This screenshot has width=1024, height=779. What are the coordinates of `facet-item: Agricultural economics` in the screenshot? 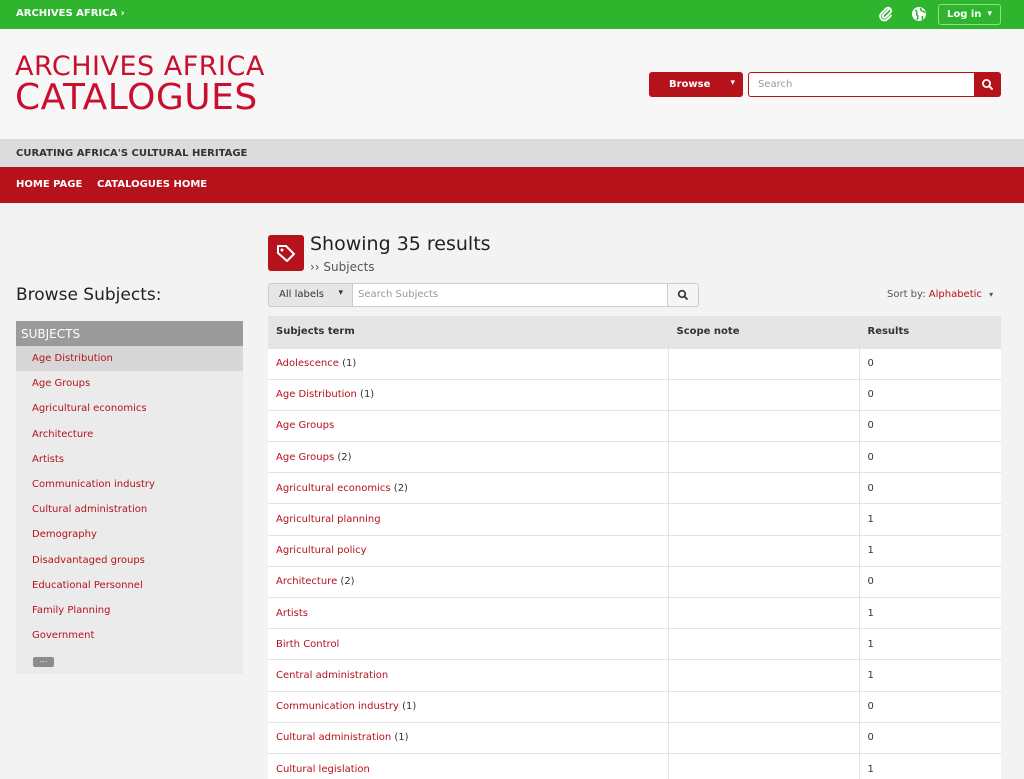 It's located at (129, 408).